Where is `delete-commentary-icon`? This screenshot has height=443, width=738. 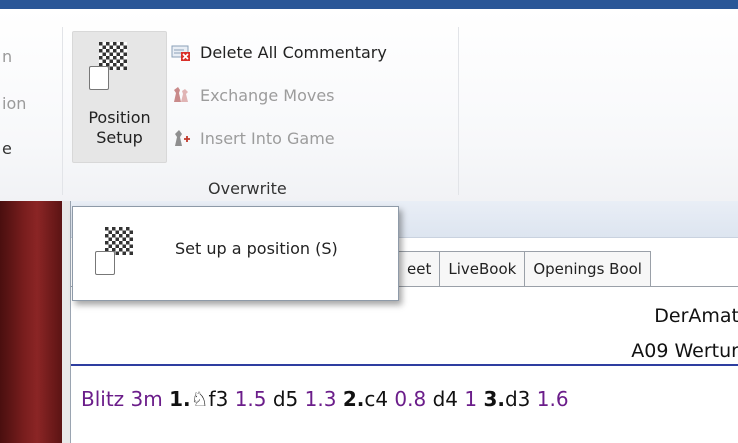
delete-commentary-icon is located at coordinates (181, 52).